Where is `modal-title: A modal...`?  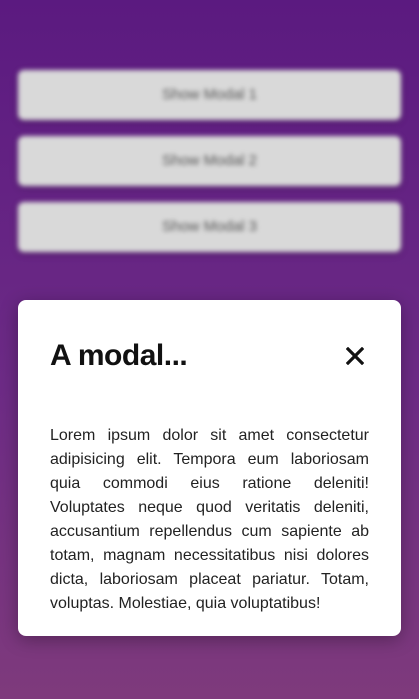
modal-title: A modal... is located at coordinates (119, 355).